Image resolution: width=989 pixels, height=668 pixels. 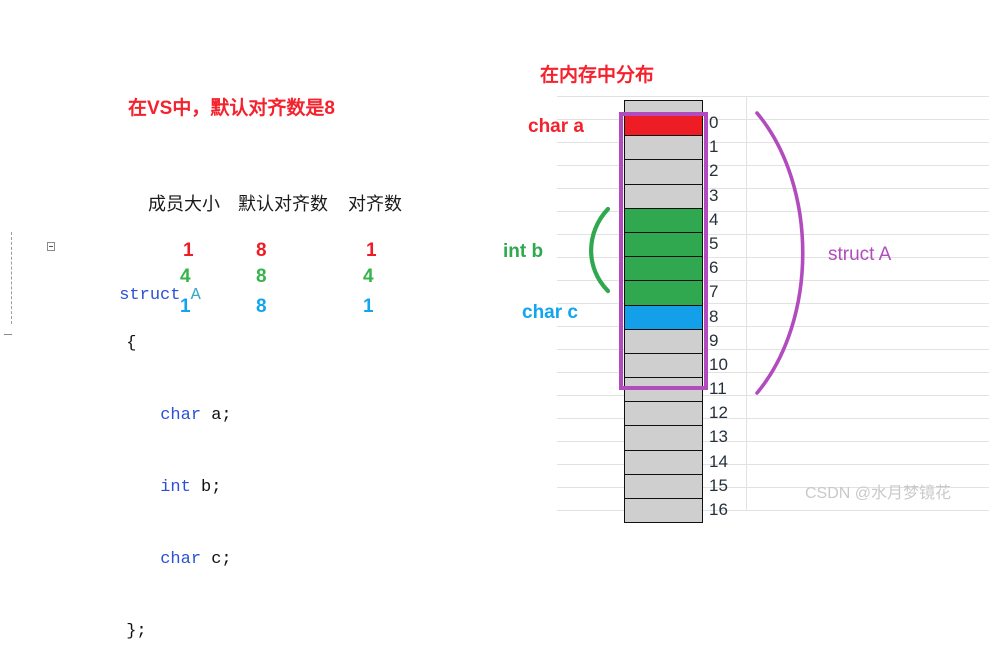 I want to click on code-line-struct: struct A, so click(x=139, y=270).